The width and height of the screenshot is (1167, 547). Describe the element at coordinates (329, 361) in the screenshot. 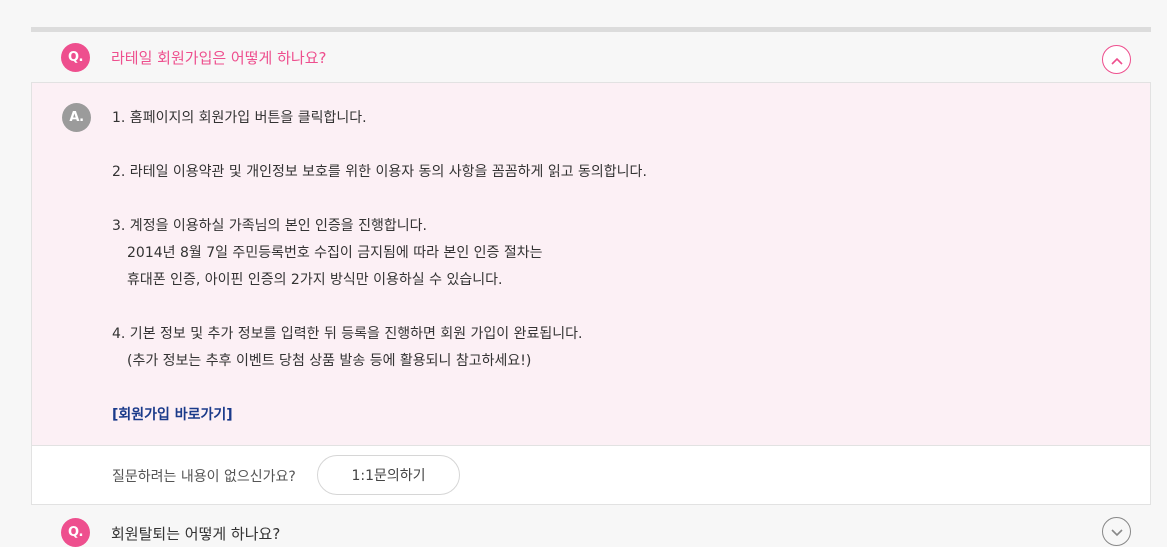

I see `answer-step-4-note: (추가 정보는 추후 이벤트 당첨 상품 발송 등에 활용되니 참고하세요!)` at that location.